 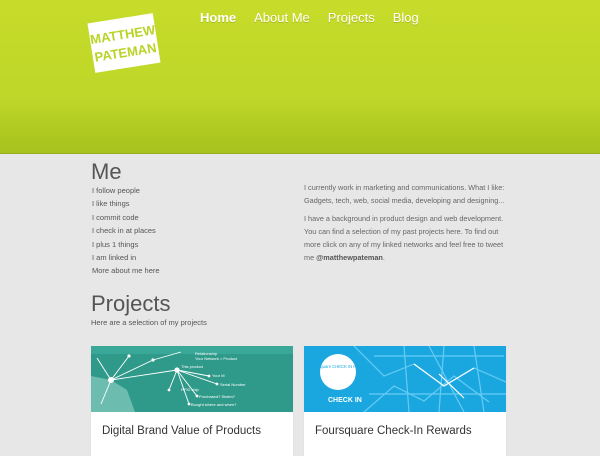 I want to click on projects-subtitle: Here are a selection of my projects, so click(x=149, y=322).